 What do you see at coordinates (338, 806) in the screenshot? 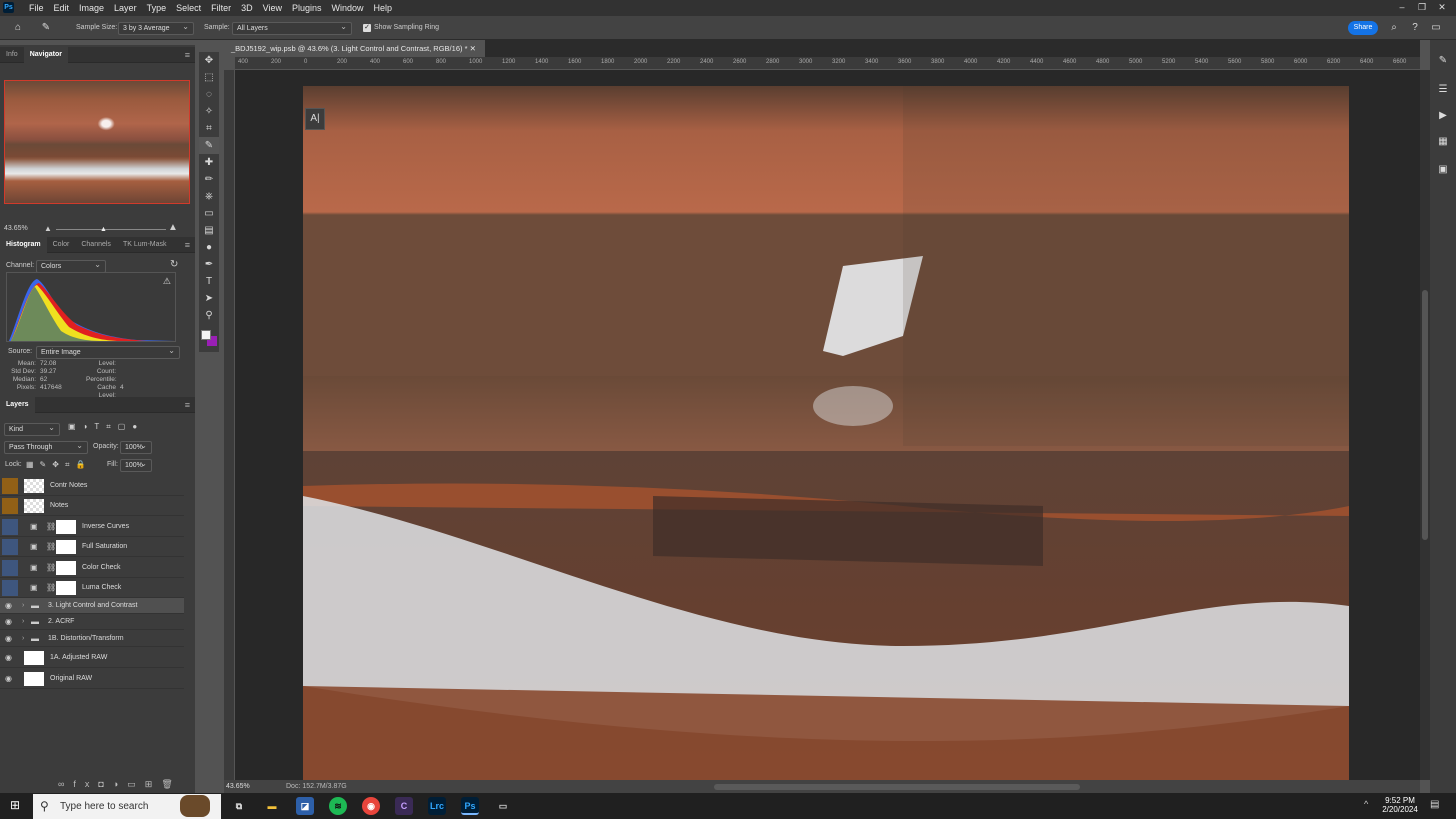
I see `spotify-icon: ≋` at bounding box center [338, 806].